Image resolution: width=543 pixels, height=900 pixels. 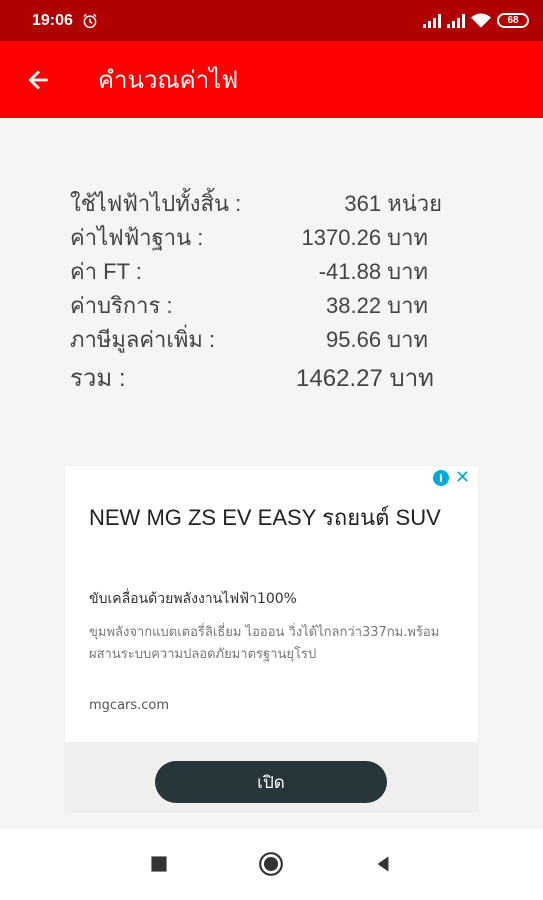 I want to click on back-arrow-icon, so click(x=39, y=80).